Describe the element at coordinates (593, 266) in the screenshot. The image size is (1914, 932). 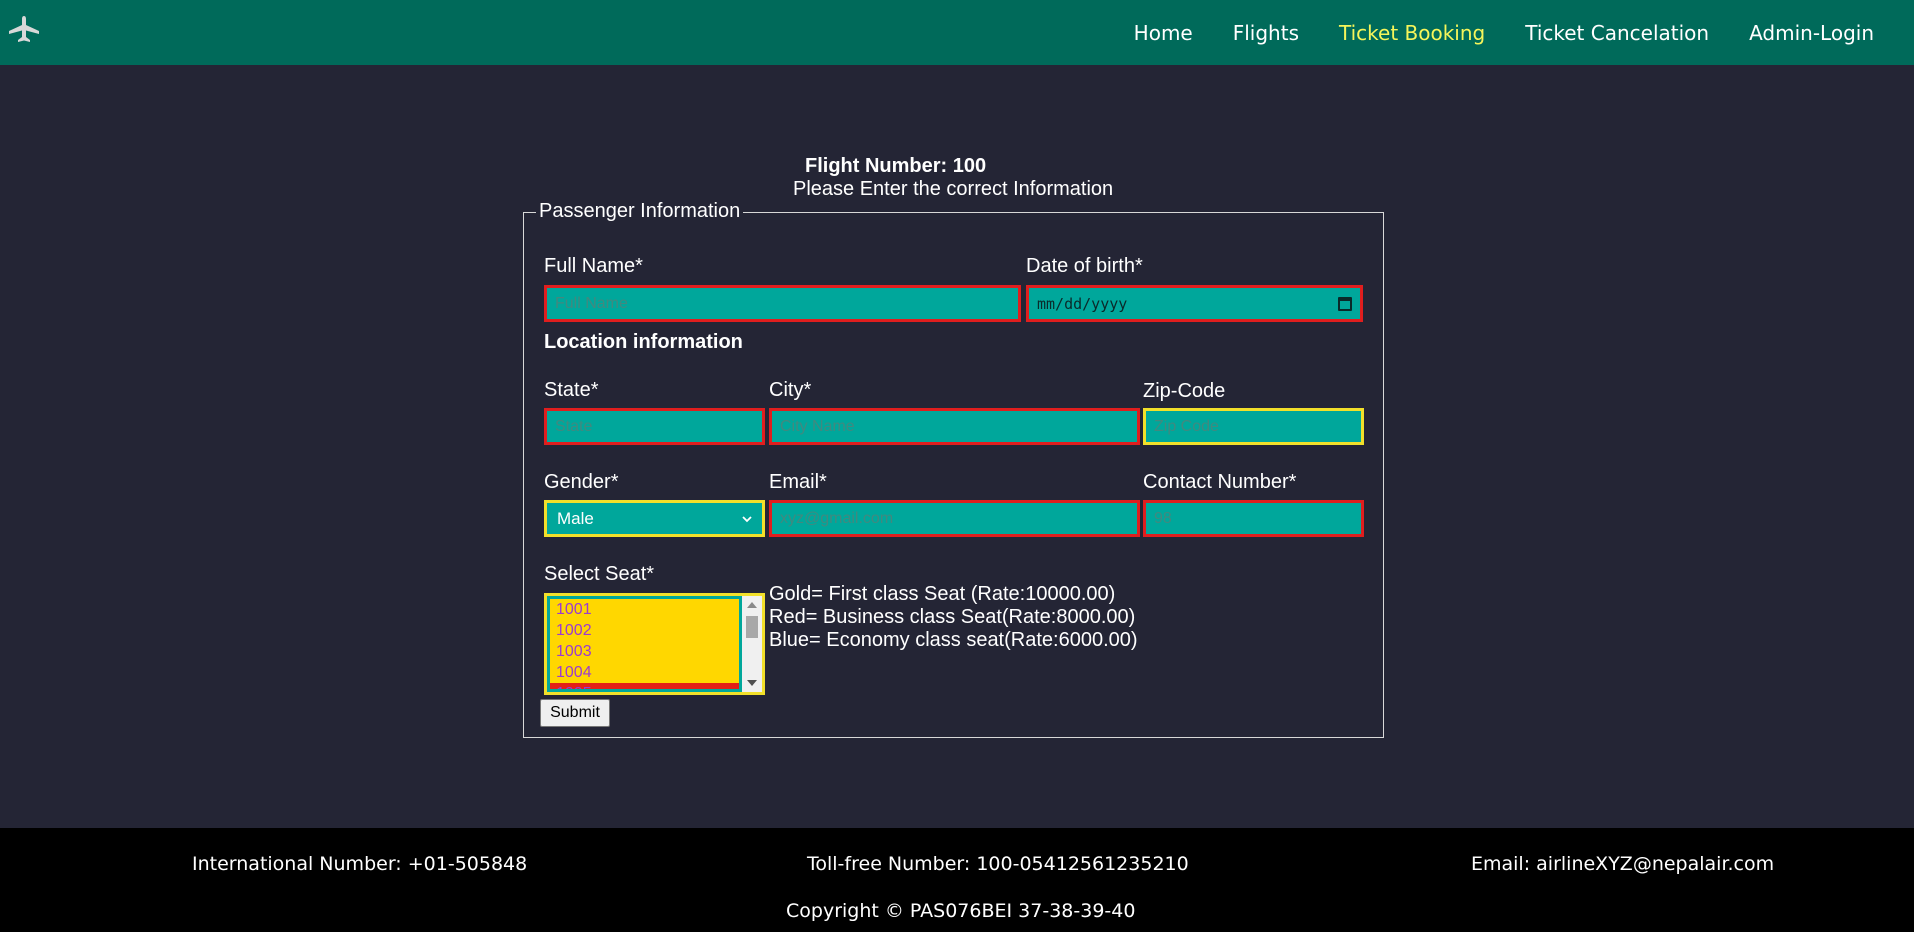
I see `full-name-label: Full Name*` at that location.